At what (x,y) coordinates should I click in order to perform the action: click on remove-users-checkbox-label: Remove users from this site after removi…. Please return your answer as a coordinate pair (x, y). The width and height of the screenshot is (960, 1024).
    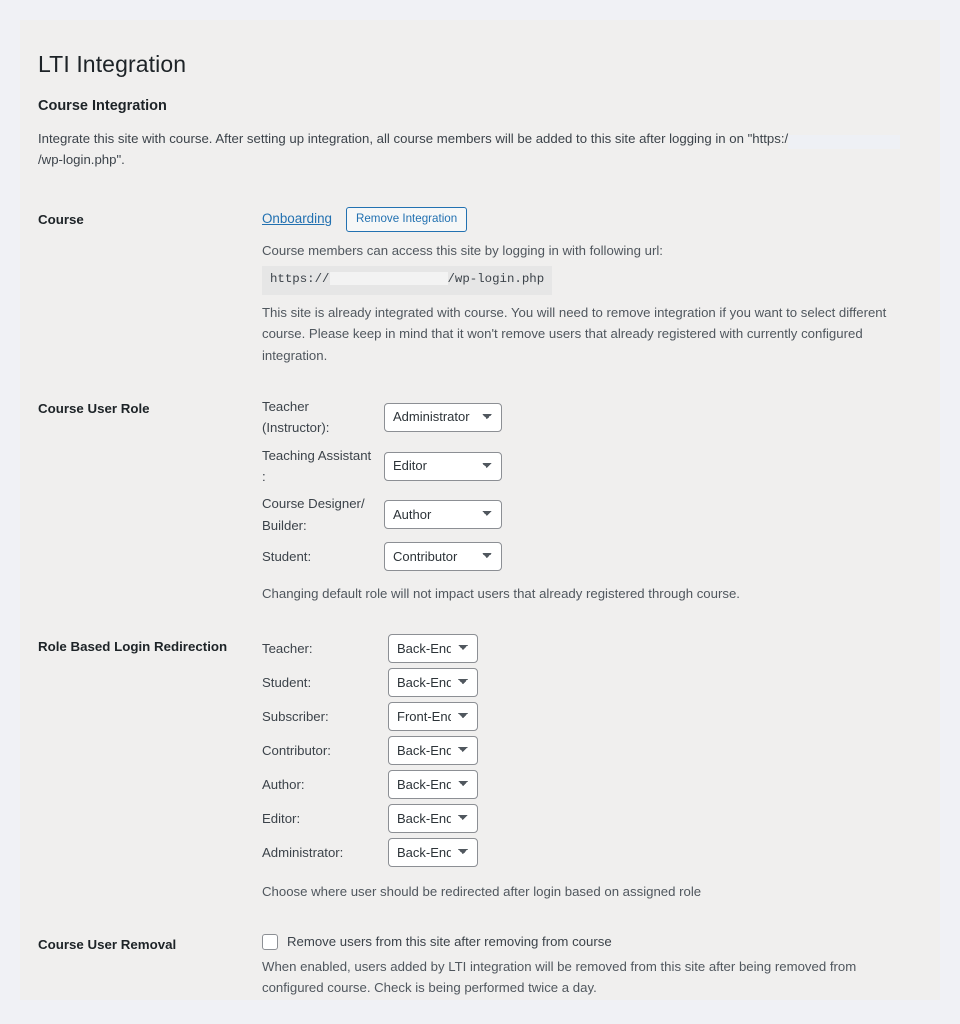
    Looking at the image, I should click on (449, 941).